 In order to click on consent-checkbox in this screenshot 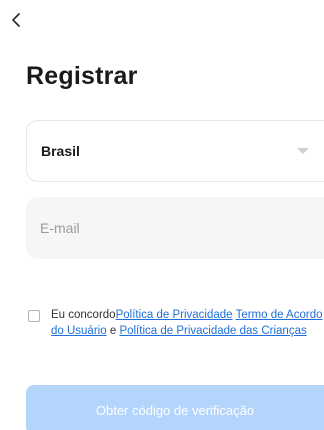, I will do `click(34, 316)`.